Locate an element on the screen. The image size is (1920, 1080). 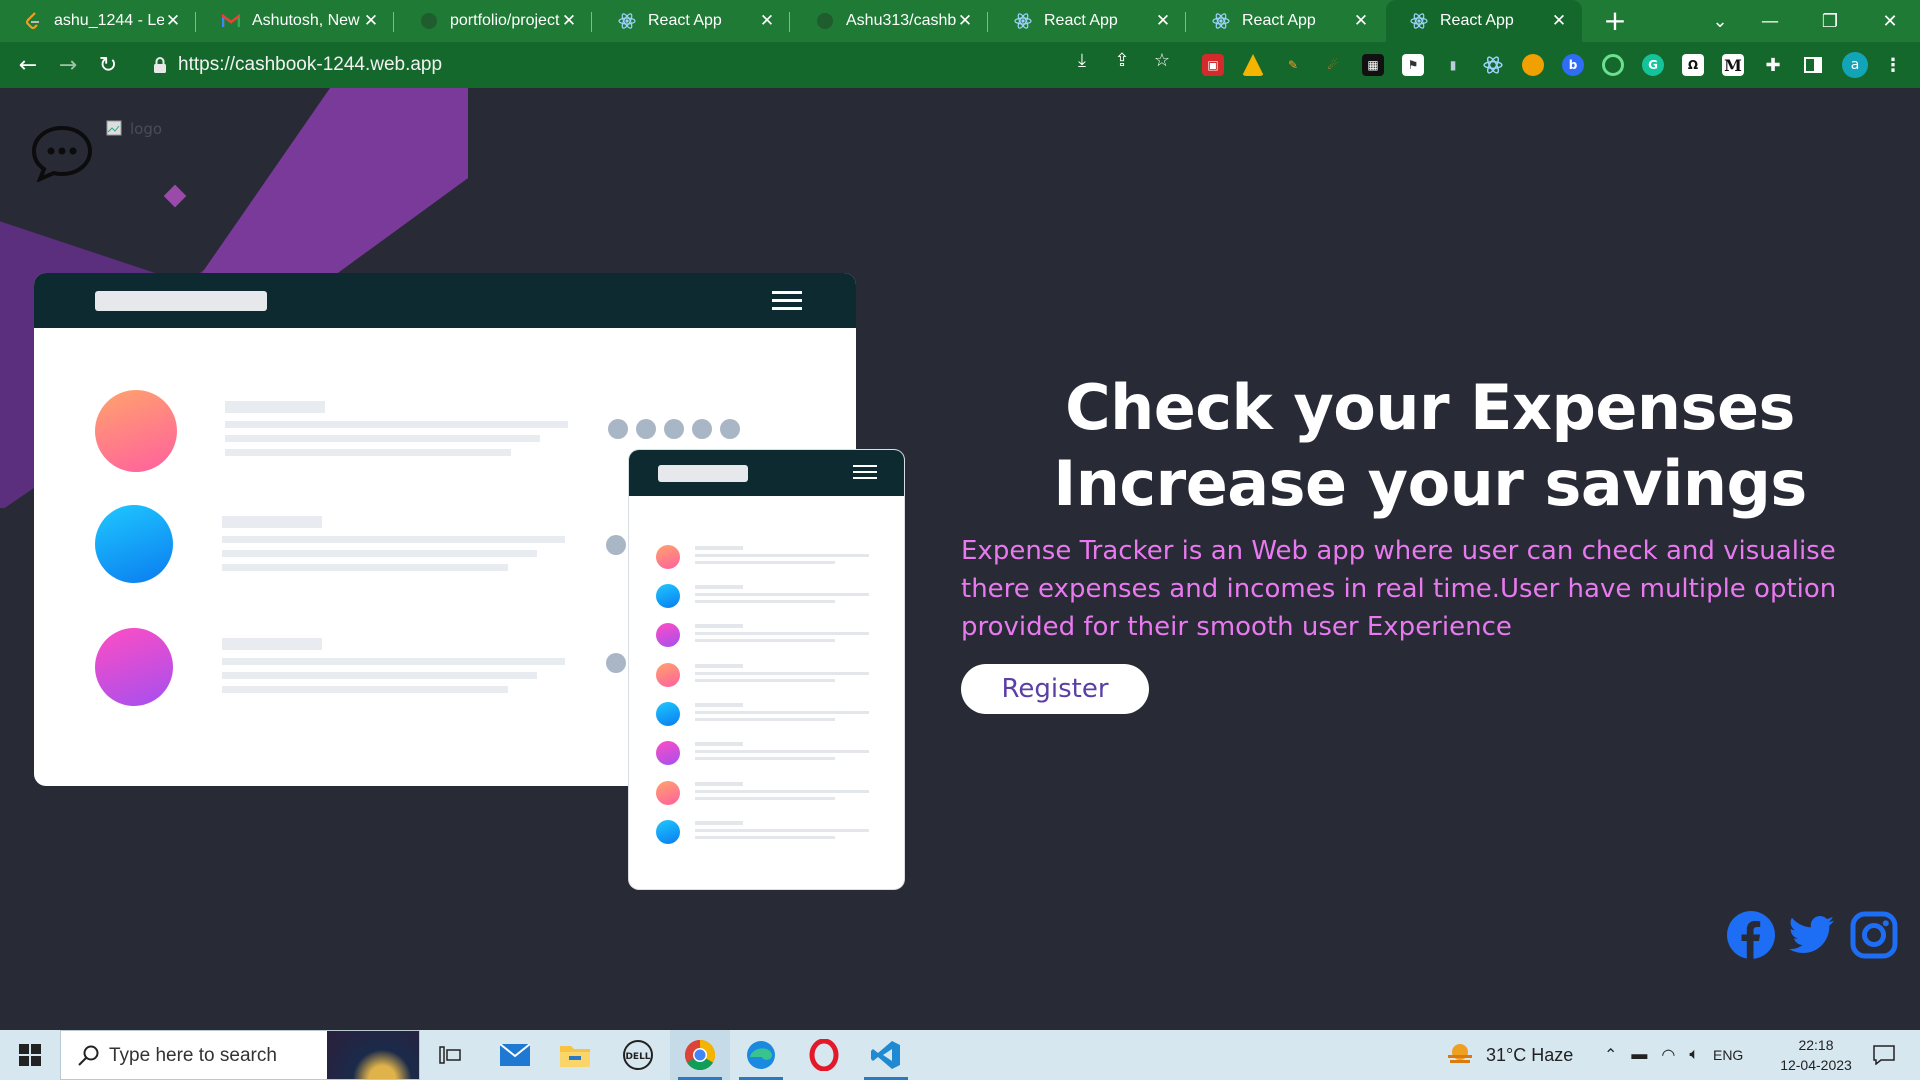
edge-taskbar-icon is located at coordinates (761, 1055).